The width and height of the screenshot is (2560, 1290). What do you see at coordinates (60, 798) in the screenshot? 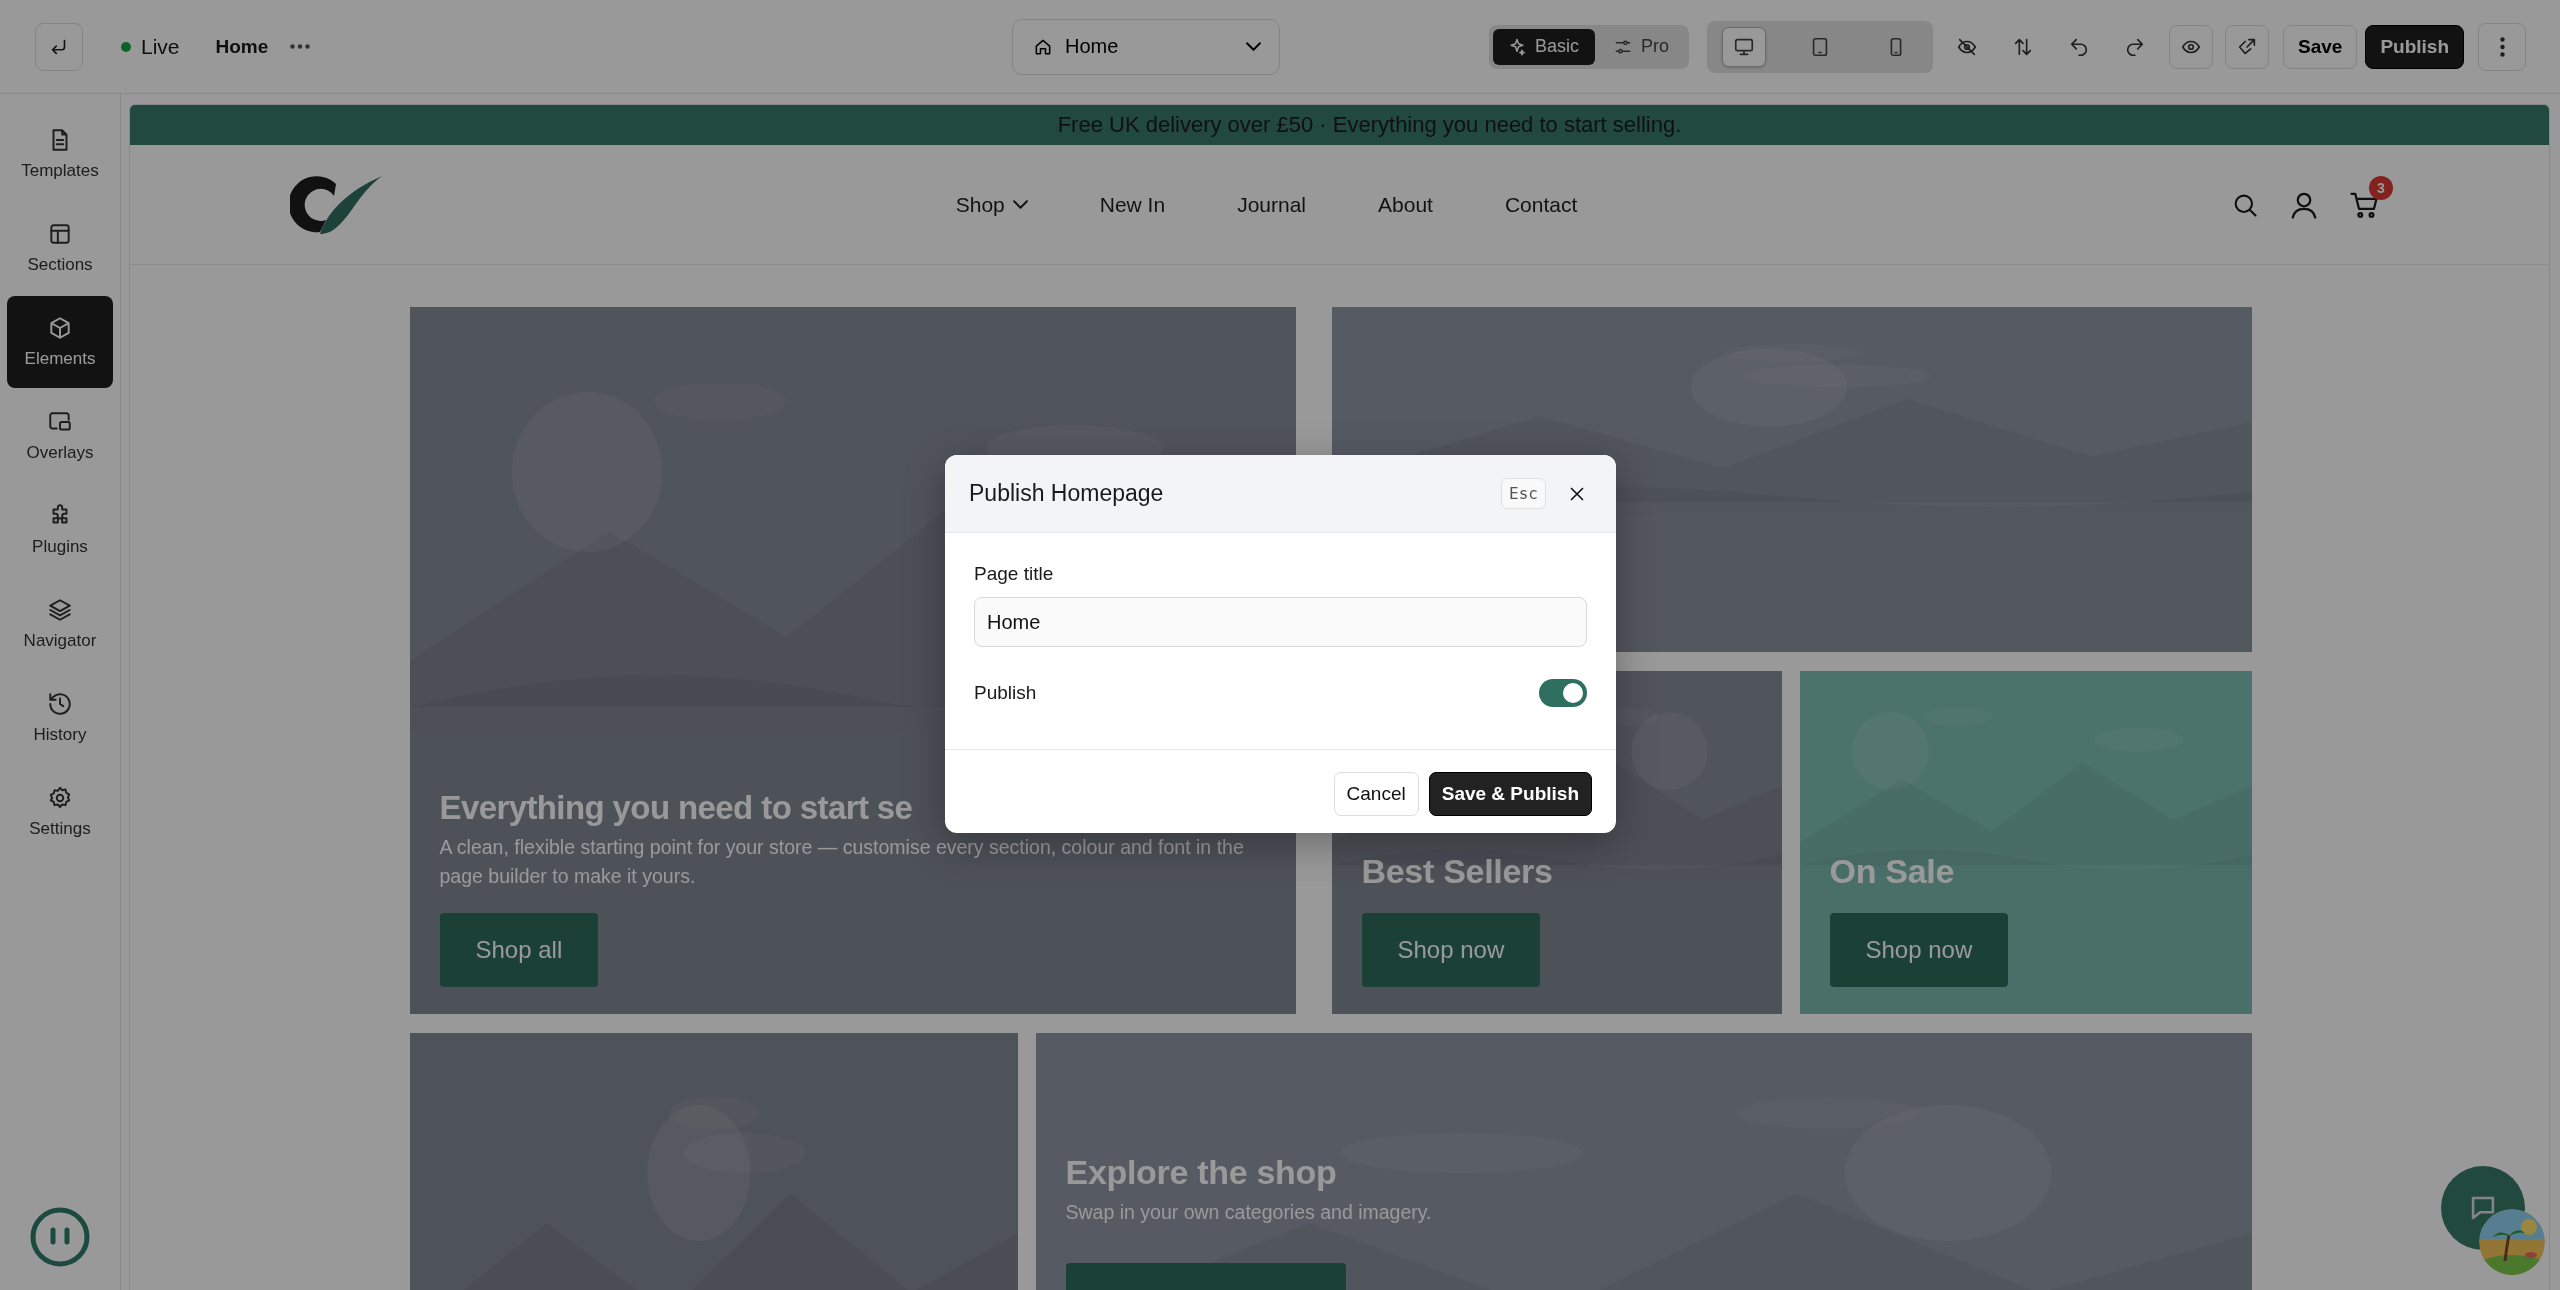
I see `gear-icon` at bounding box center [60, 798].